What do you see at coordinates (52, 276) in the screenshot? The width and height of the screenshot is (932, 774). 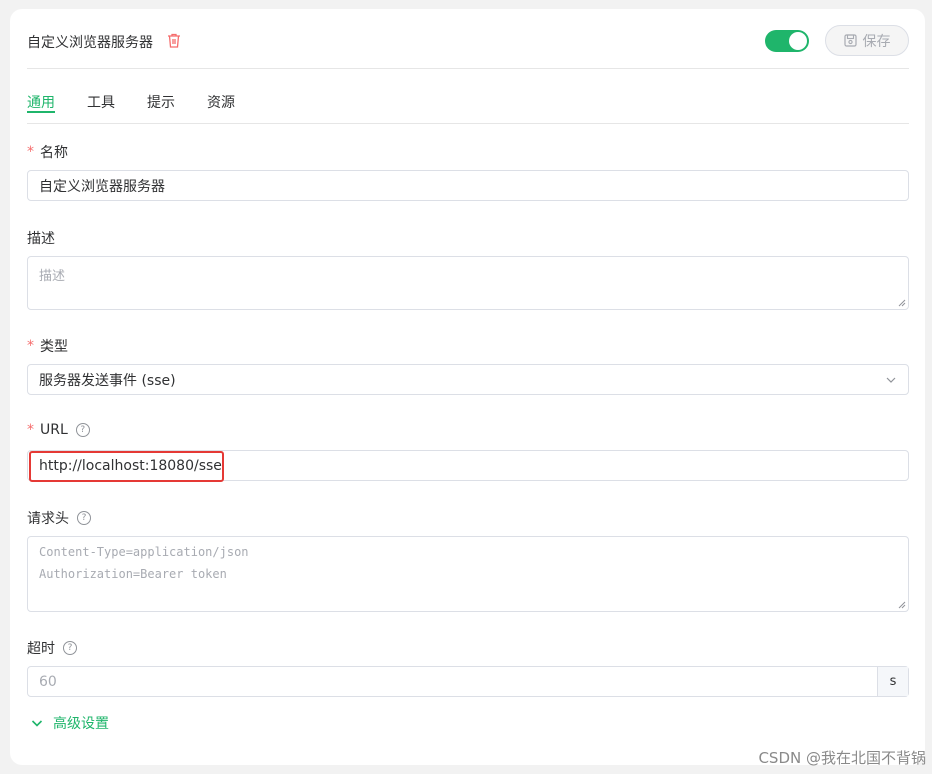 I see `description-placeholder: 描述` at bounding box center [52, 276].